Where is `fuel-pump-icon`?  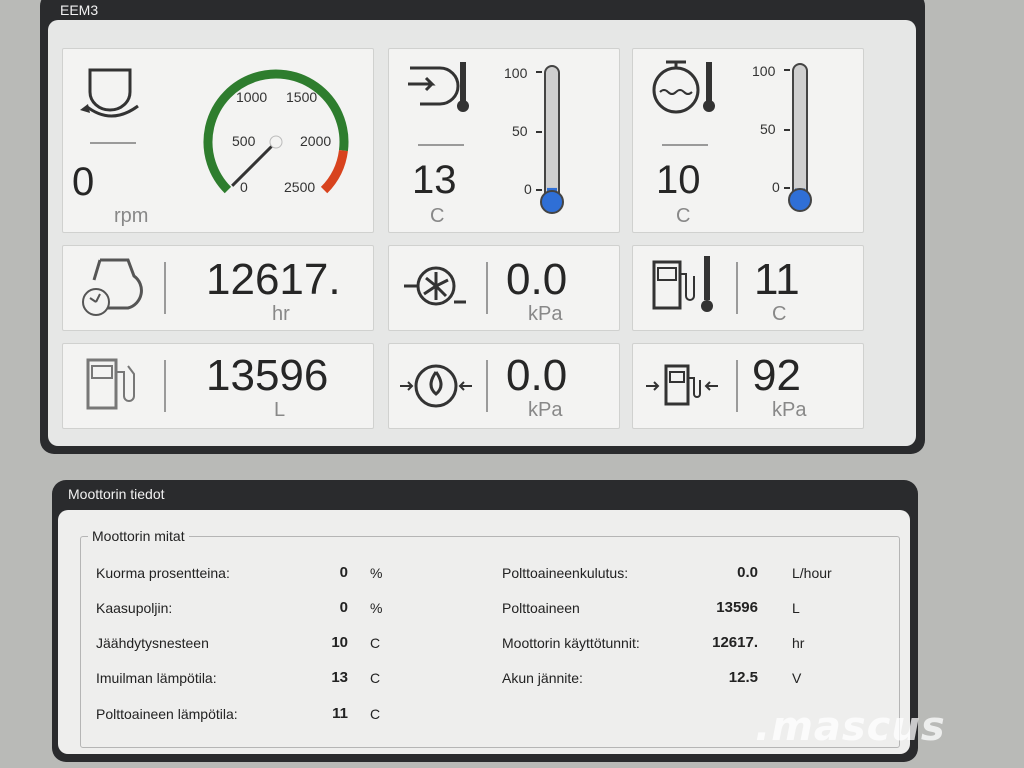
fuel-pump-icon is located at coordinates (110, 384).